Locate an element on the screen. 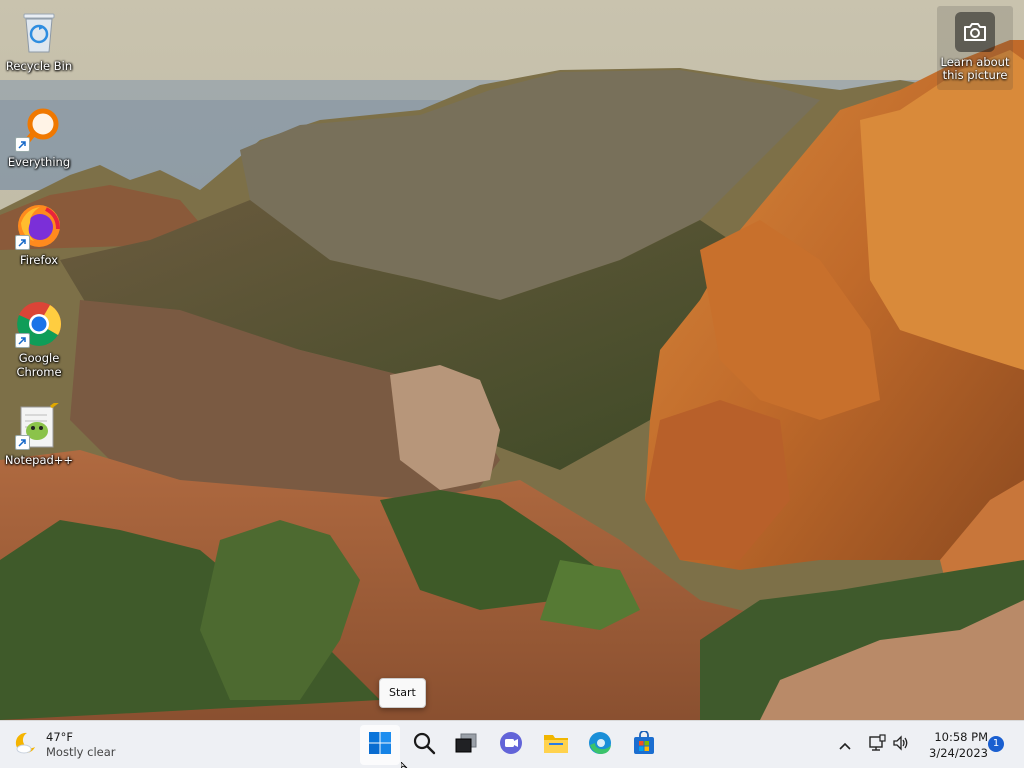 The width and height of the screenshot is (1024, 768). edge-button is located at coordinates (600, 745).